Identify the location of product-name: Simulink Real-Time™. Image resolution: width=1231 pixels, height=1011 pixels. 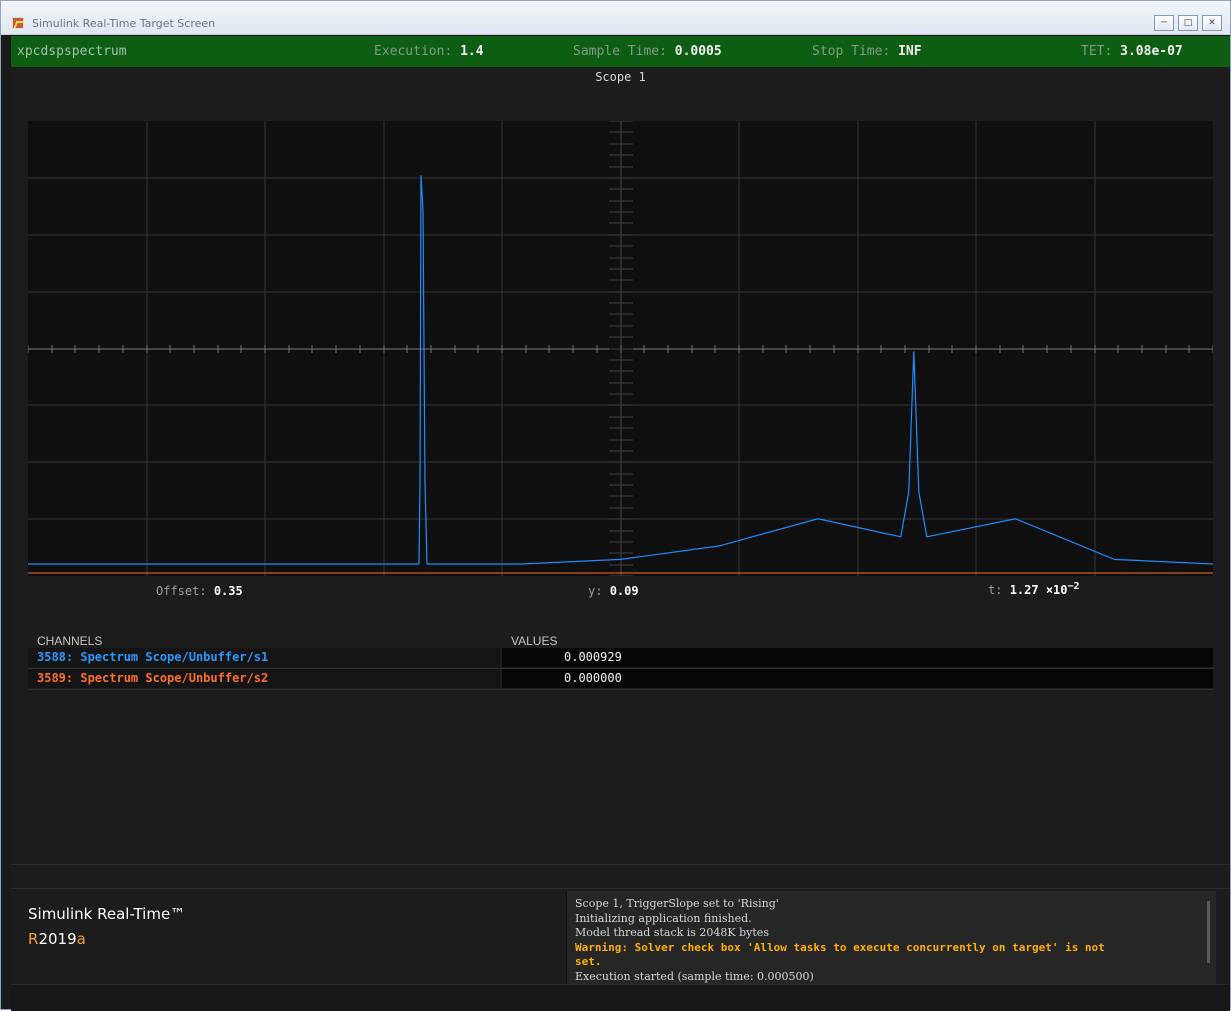
(107, 914).